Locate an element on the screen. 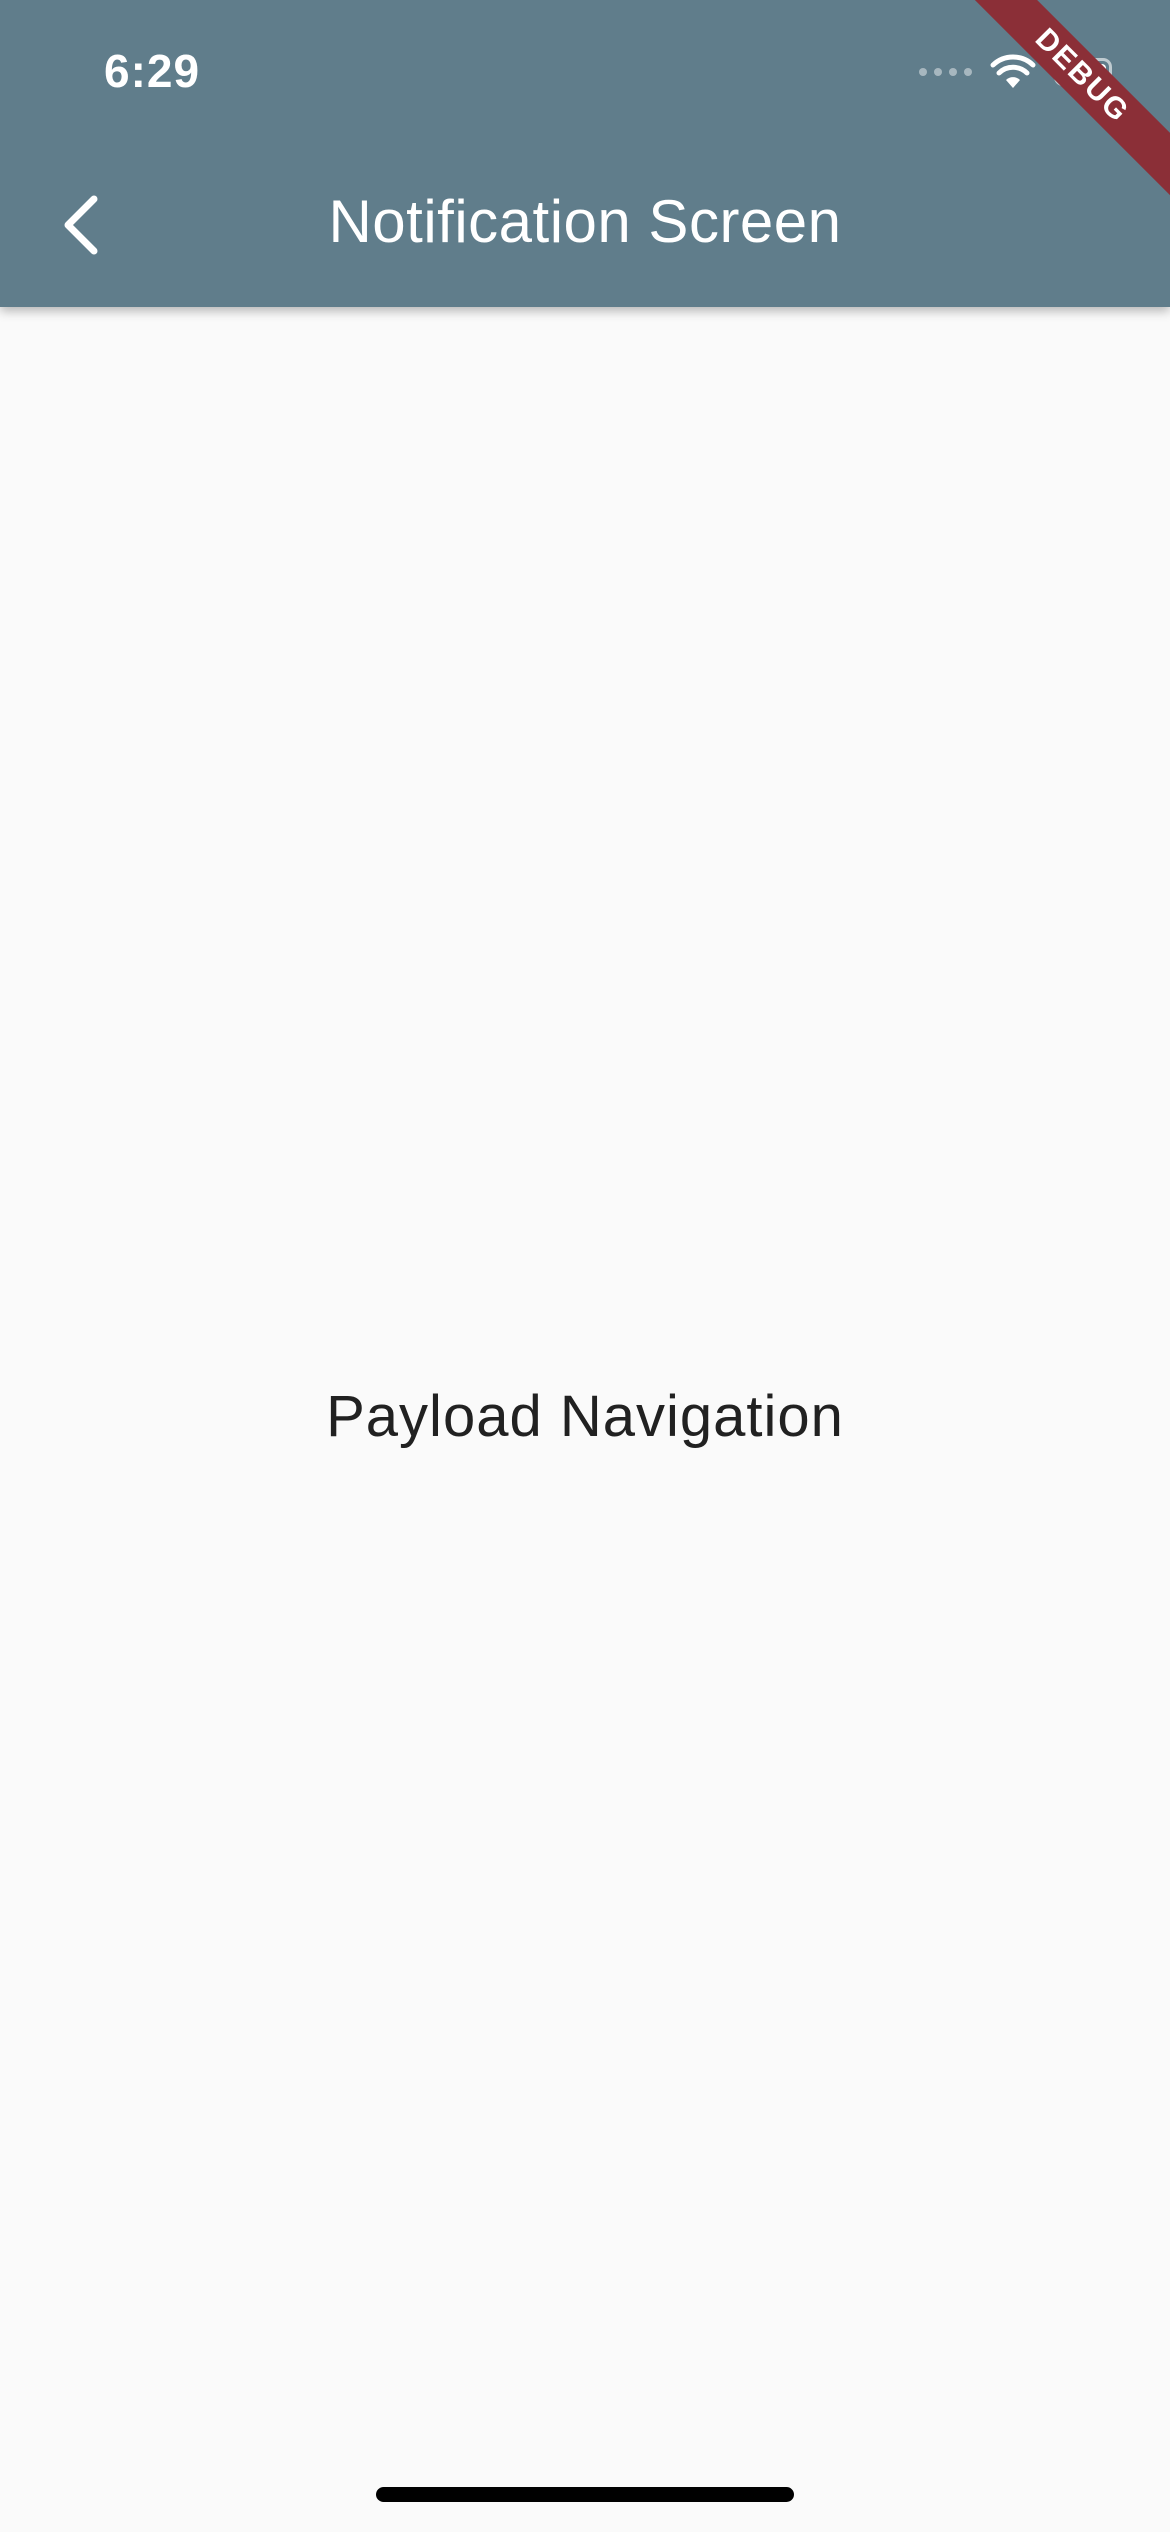 Image resolution: width=1170 pixels, height=2532 pixels. home-indicator is located at coordinates (585, 2494).